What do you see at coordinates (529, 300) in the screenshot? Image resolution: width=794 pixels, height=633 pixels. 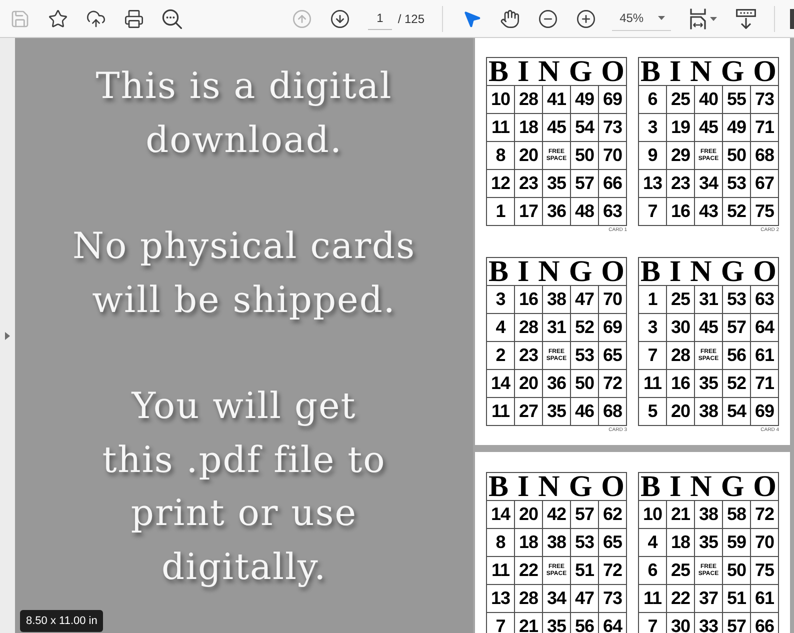 I see `number-cell: 16` at bounding box center [529, 300].